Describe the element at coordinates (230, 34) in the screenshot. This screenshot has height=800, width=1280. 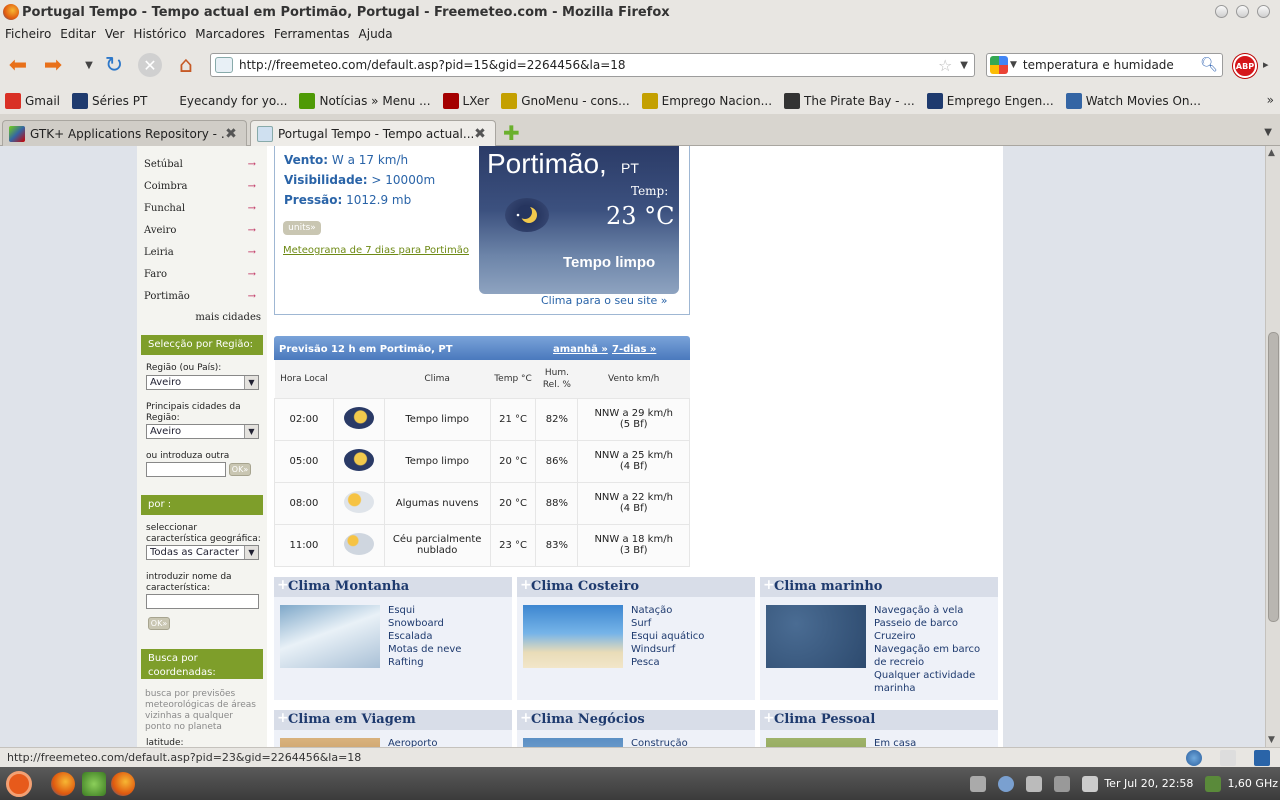
I see `menu-marcadores: Marcadores` at that location.